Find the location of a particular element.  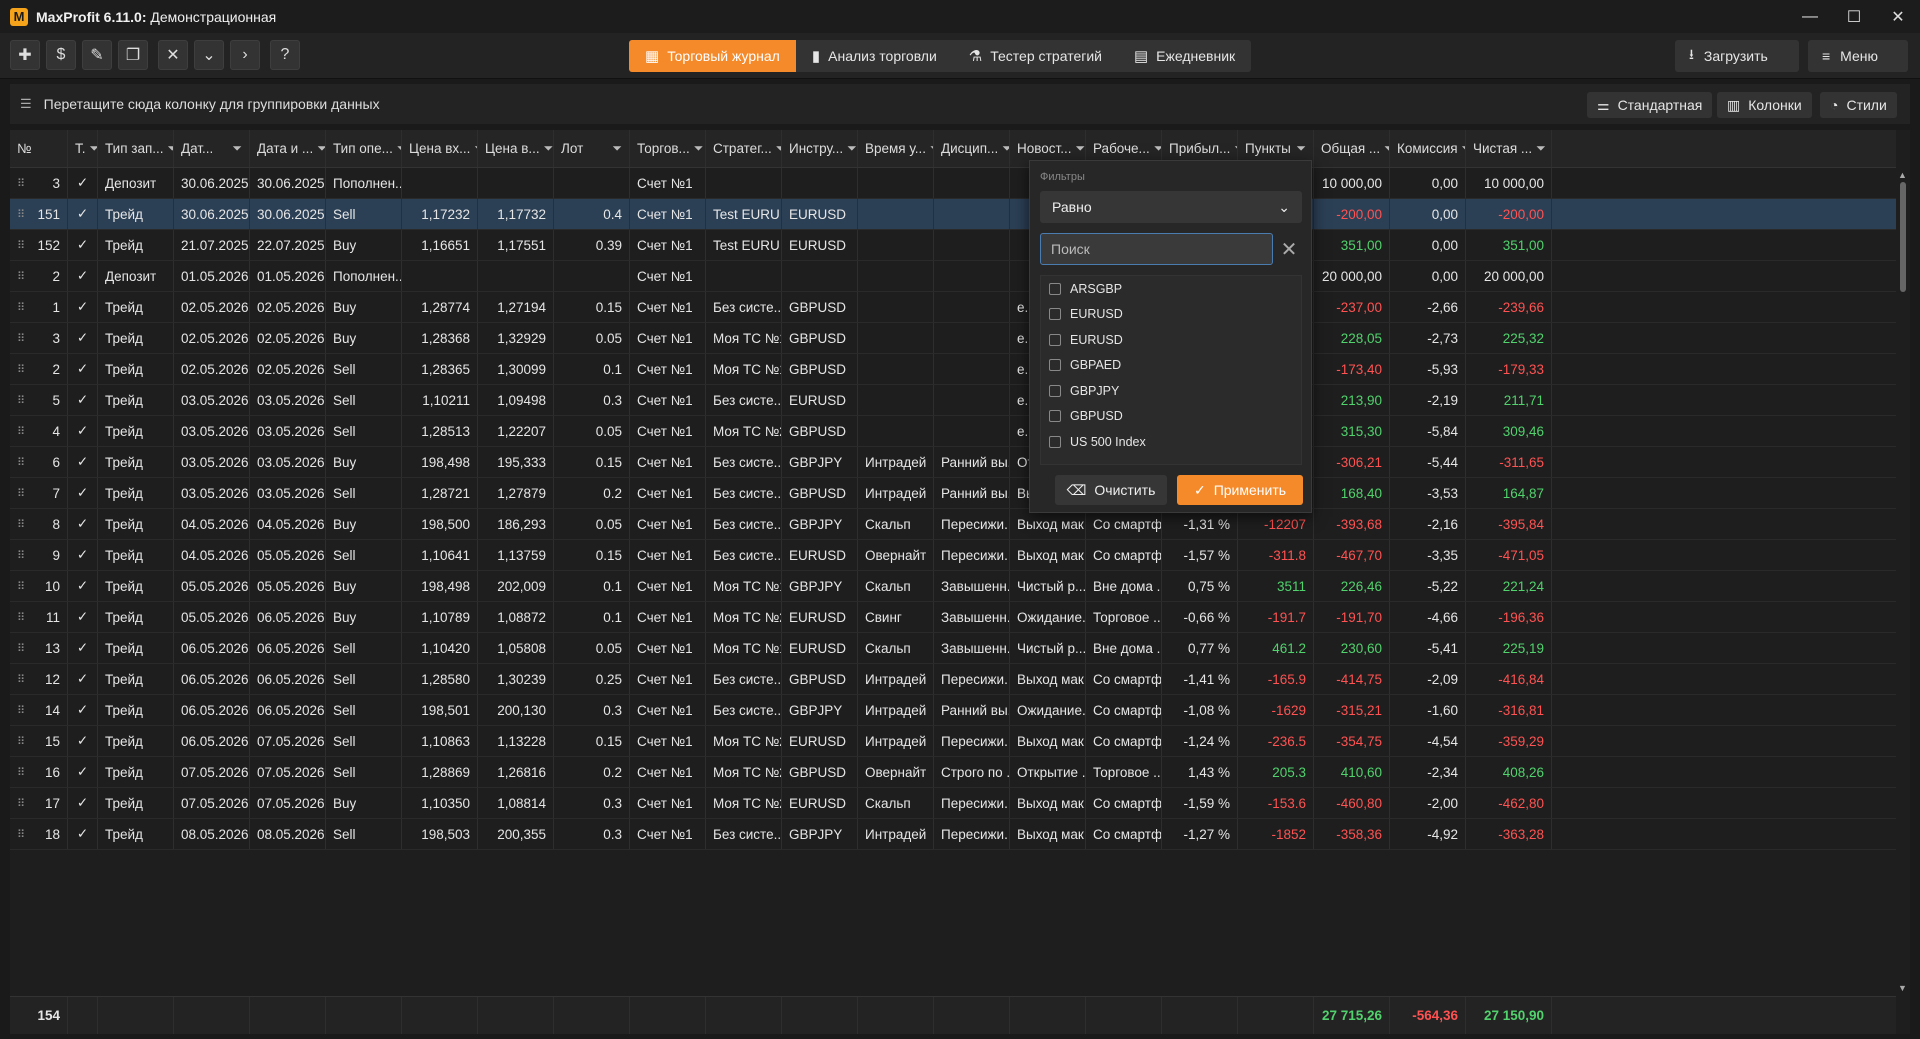

filter-option: ARSGBP is located at coordinates (1171, 289).